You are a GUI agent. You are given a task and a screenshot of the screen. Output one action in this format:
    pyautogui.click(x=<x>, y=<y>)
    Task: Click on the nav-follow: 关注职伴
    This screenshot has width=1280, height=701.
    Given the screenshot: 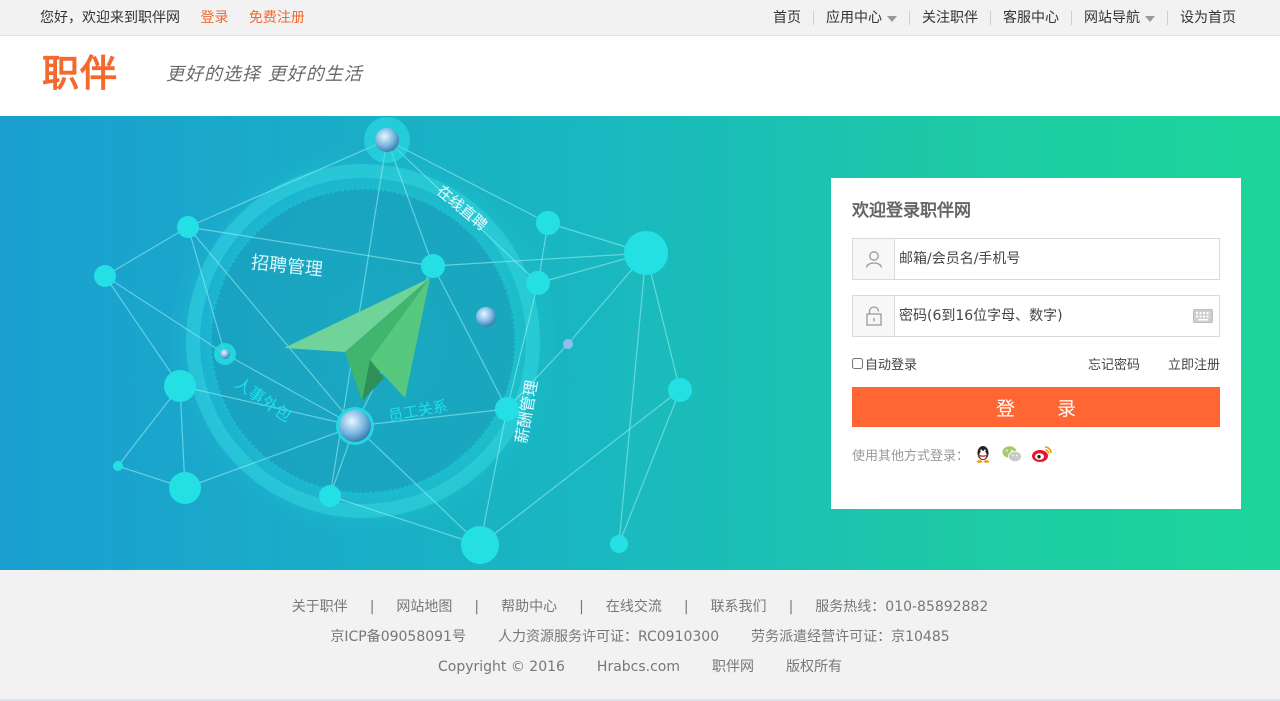 What is the action you would take?
    pyautogui.click(x=950, y=18)
    